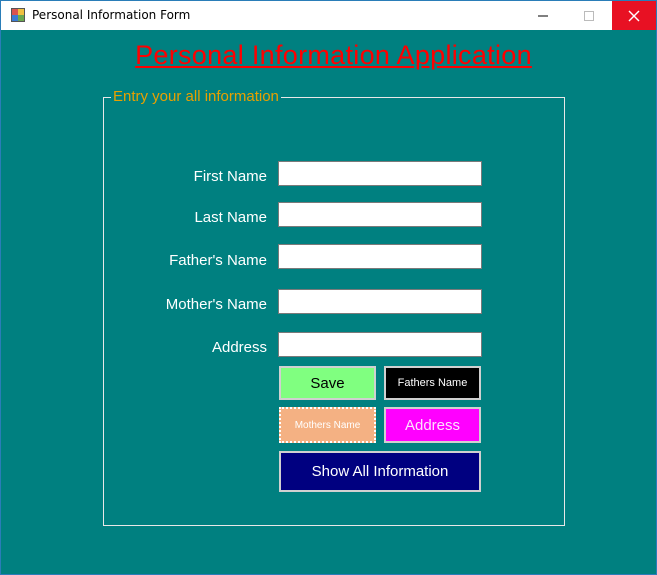 The width and height of the screenshot is (657, 575). I want to click on maximize-button, so click(589, 15).